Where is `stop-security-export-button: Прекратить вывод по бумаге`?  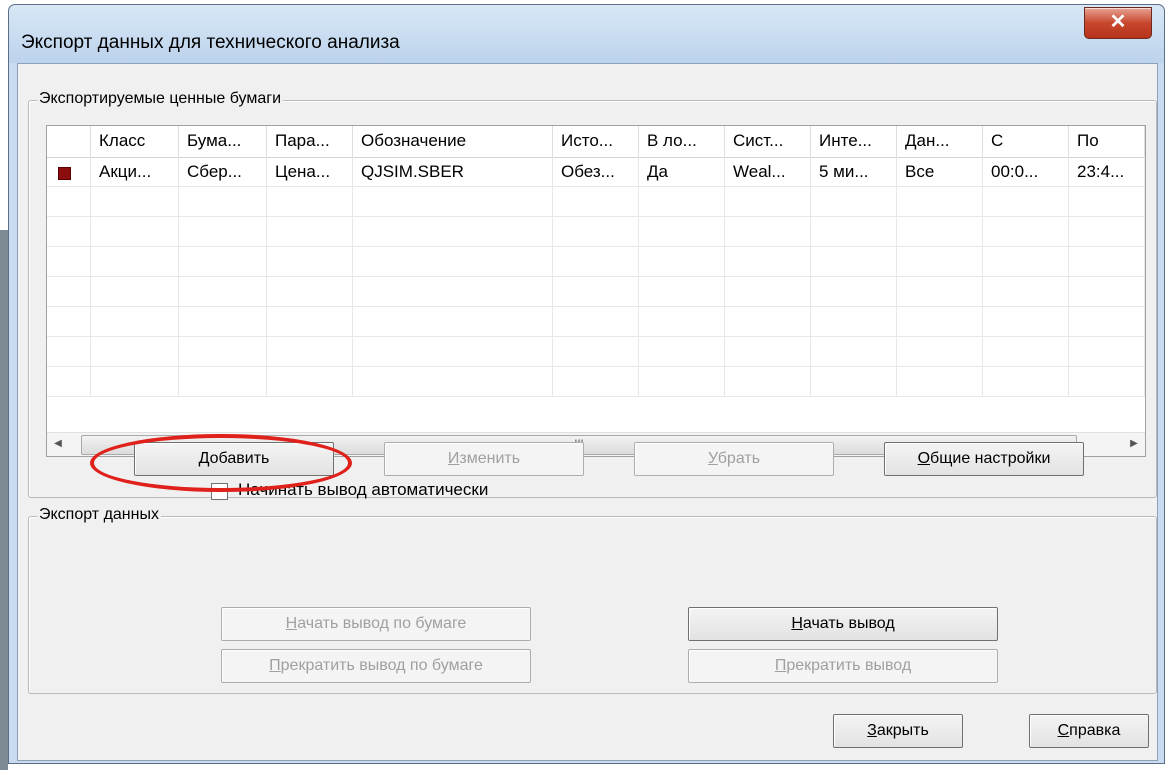 stop-security-export-button: Прекратить вывод по бумаге is located at coordinates (376, 666).